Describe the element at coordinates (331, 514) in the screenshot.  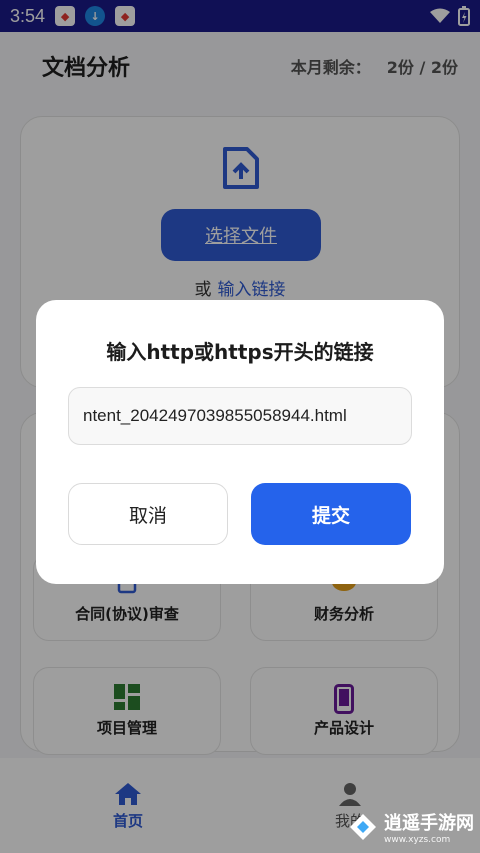
I see `submit-button: 提交` at that location.